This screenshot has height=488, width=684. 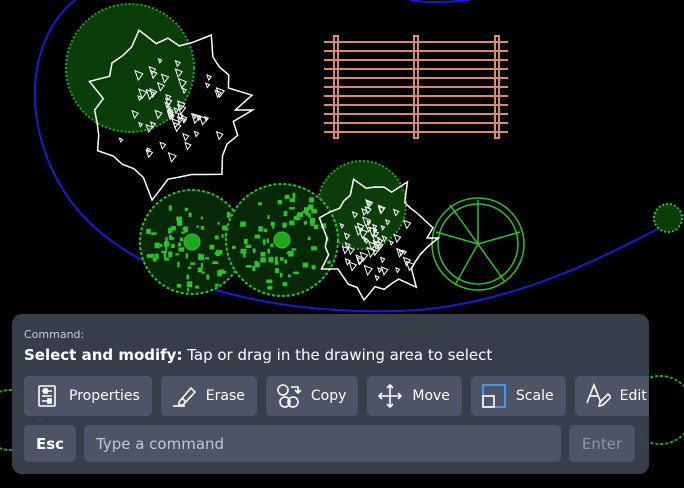 I want to click on command-input, so click(x=322, y=443).